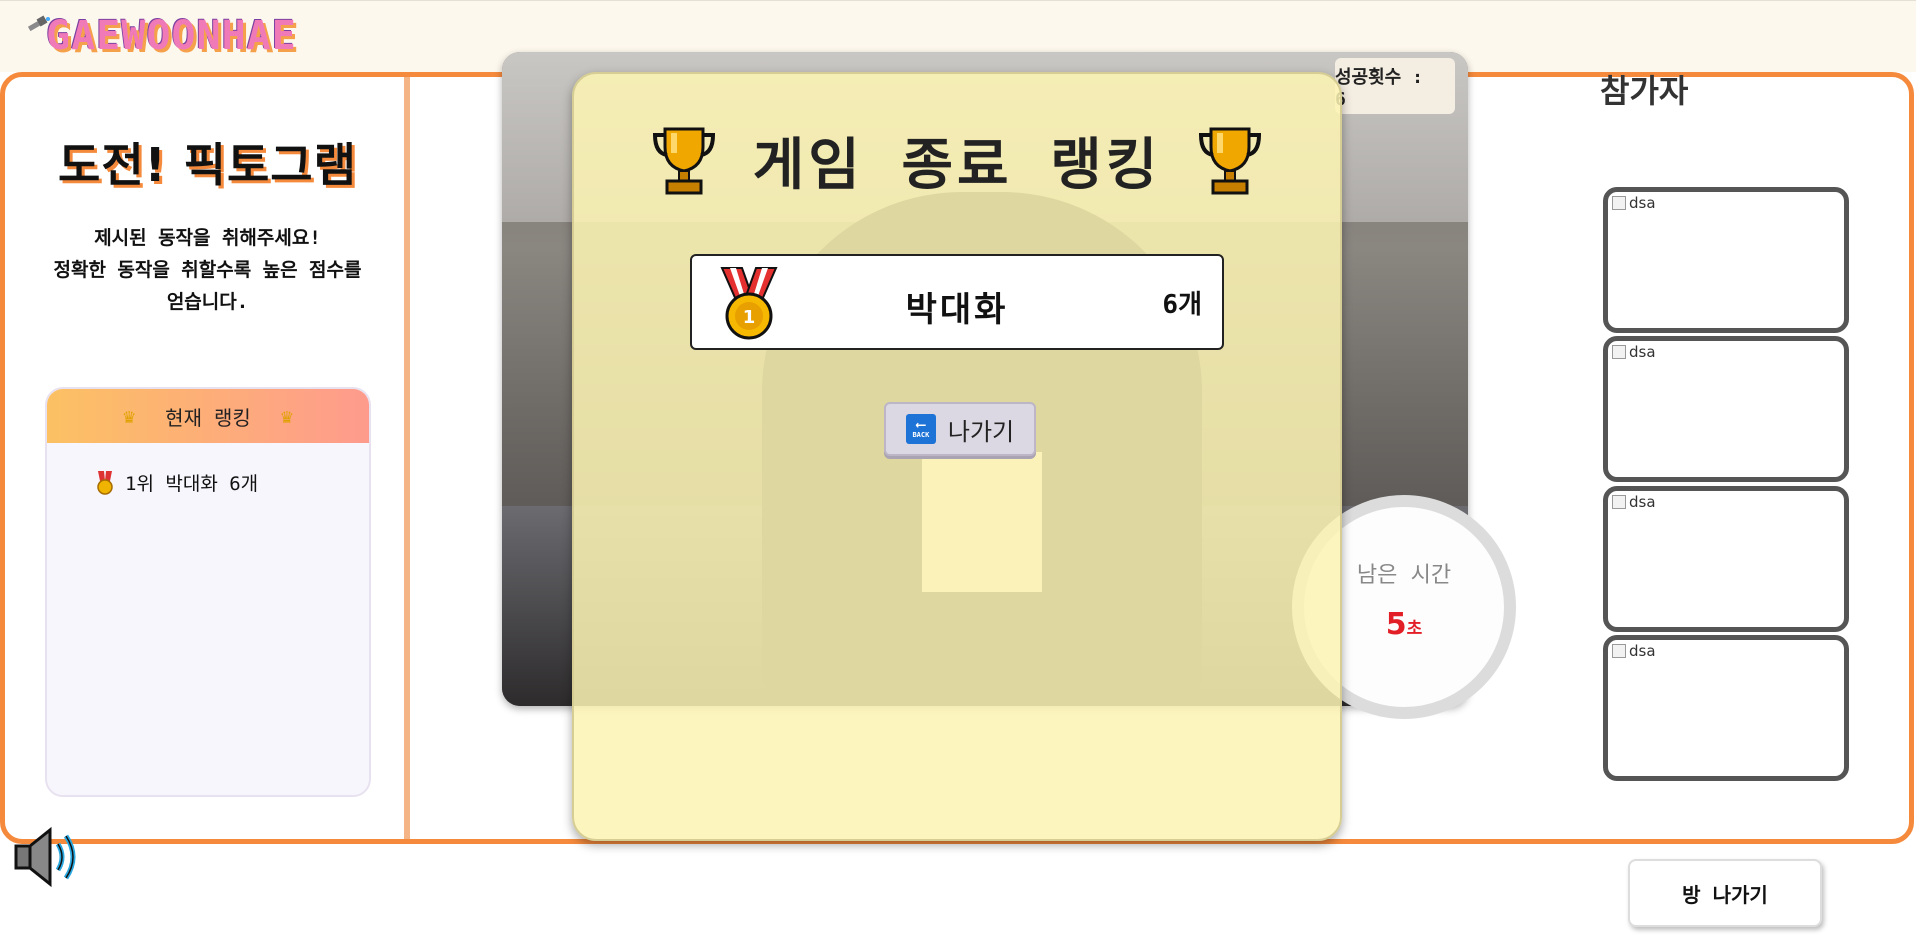  Describe the element at coordinates (208, 592) in the screenshot. I see `current-ranking-card: ♛ 현재 랭킹 ♛ 1위 박대화 6개` at that location.